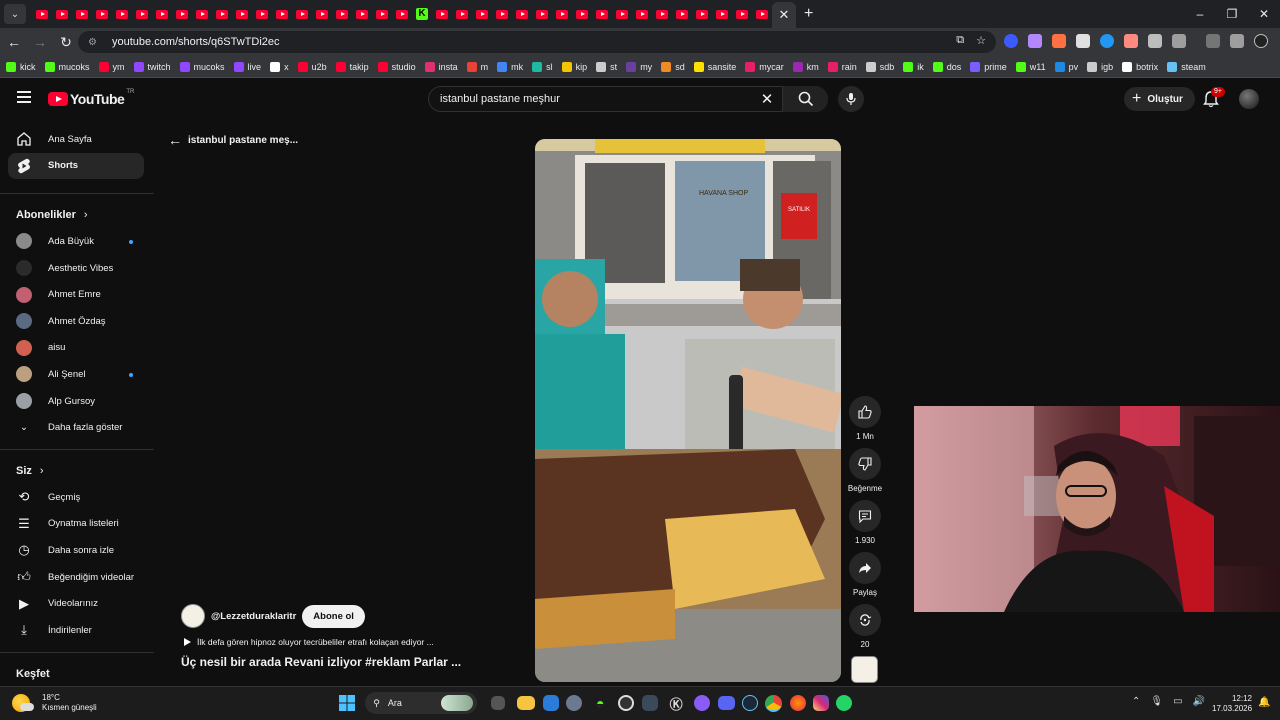  What do you see at coordinates (66, 42) in the screenshot?
I see `reload-icon: ↻` at bounding box center [66, 42].